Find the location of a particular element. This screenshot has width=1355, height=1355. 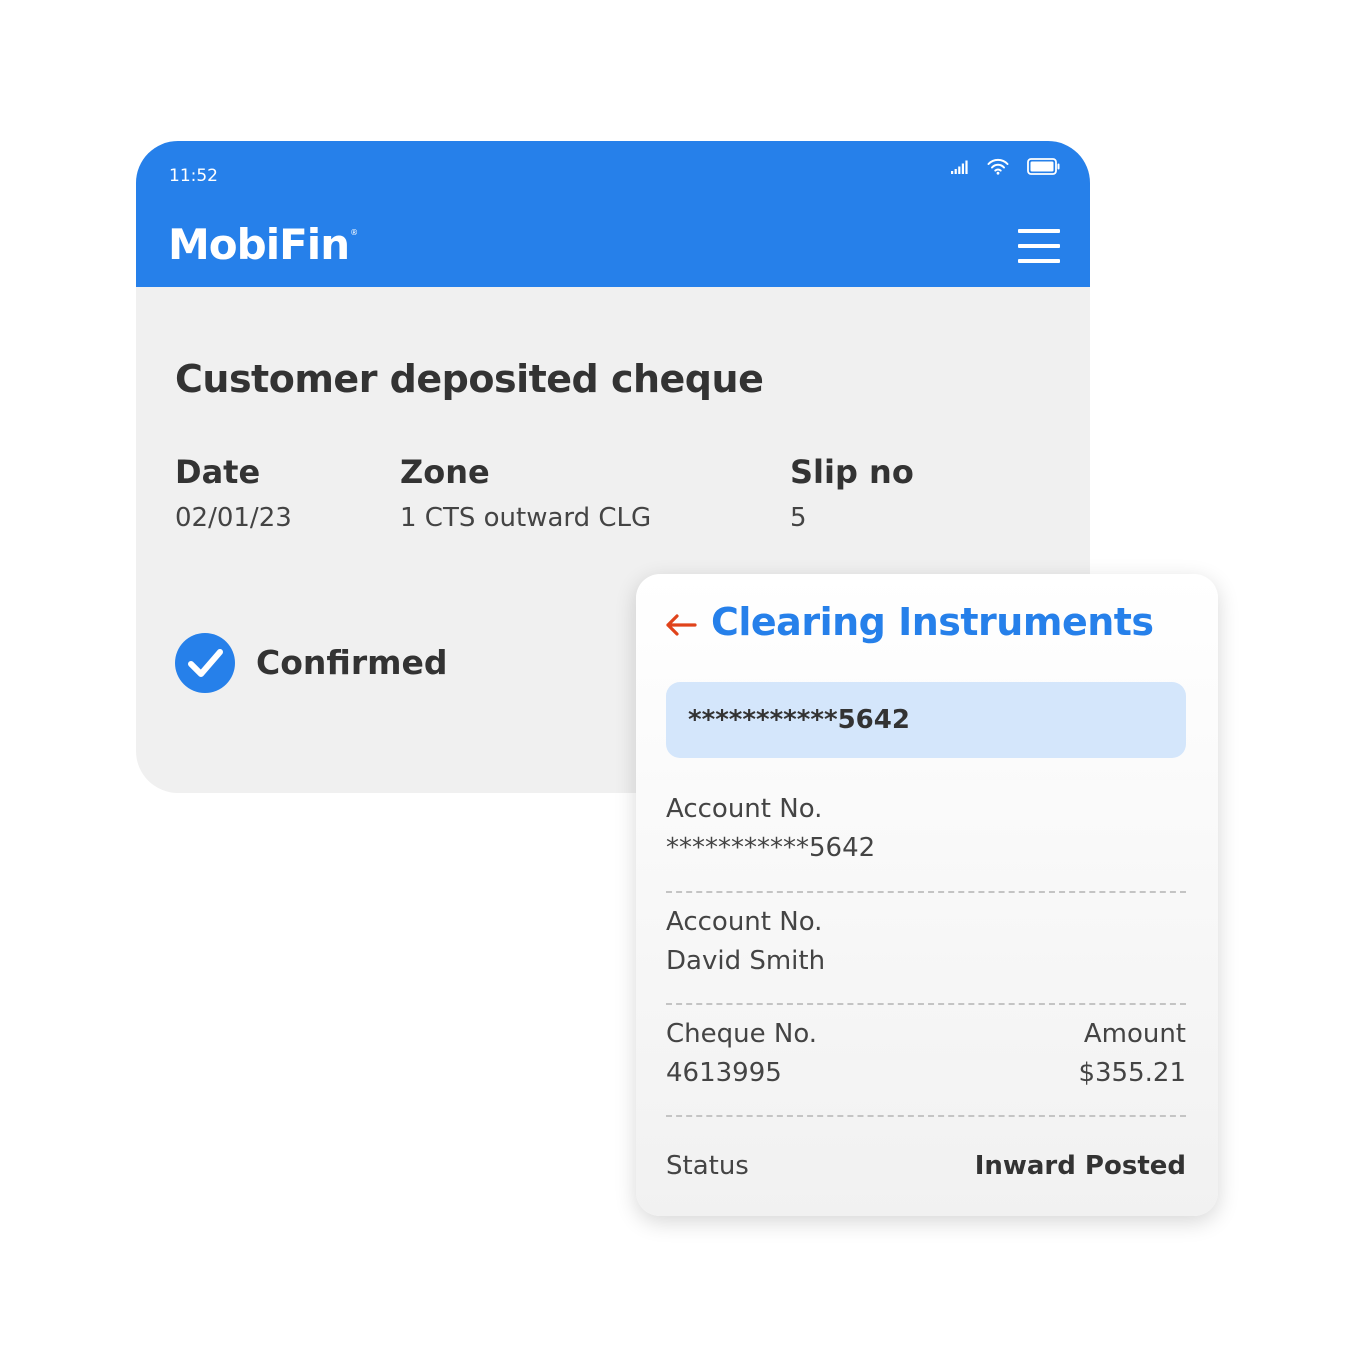

account-name-label: Account No. is located at coordinates (744, 922).